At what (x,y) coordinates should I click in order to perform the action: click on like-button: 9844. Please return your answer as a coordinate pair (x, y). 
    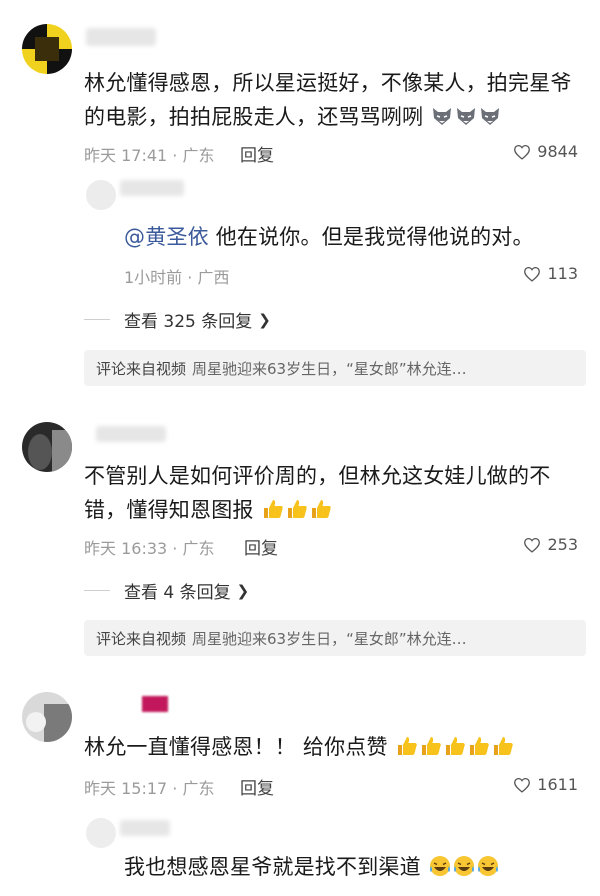
    Looking at the image, I should click on (545, 151).